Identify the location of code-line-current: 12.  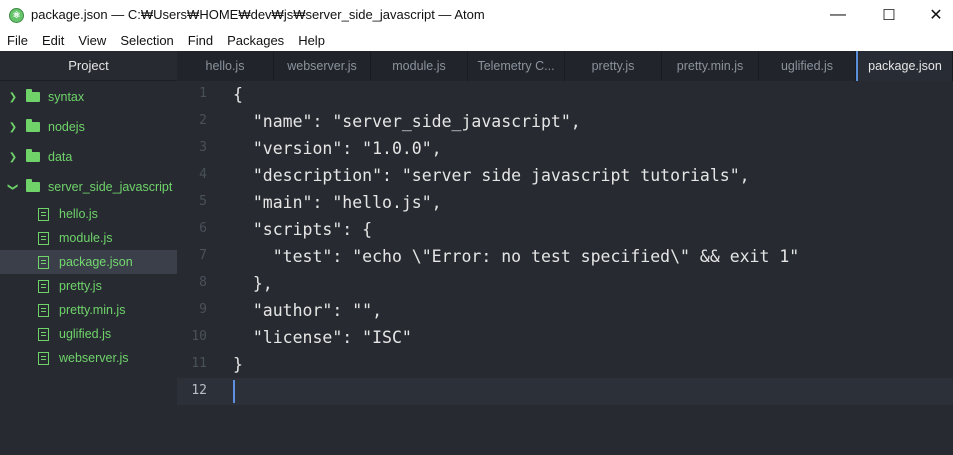
(565, 391).